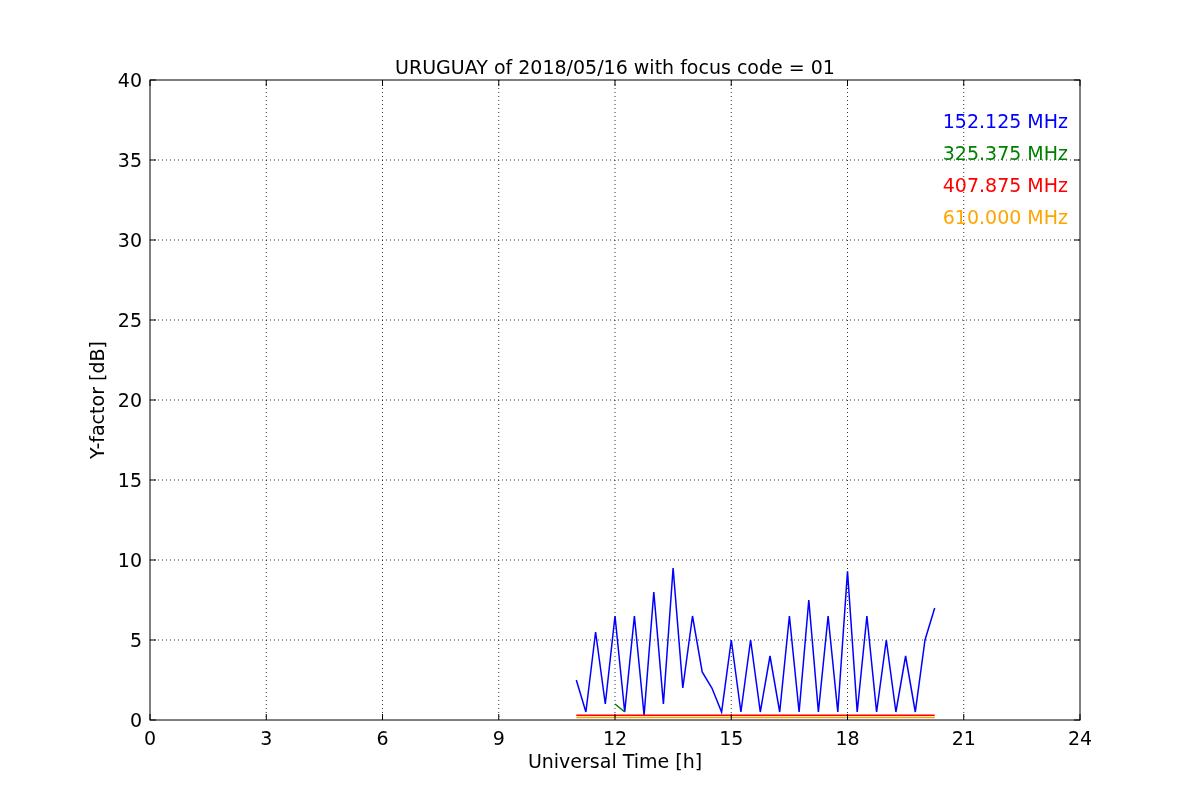  What do you see at coordinates (1005, 217) in the screenshot?
I see `legend-label: 610.000 MHz` at bounding box center [1005, 217].